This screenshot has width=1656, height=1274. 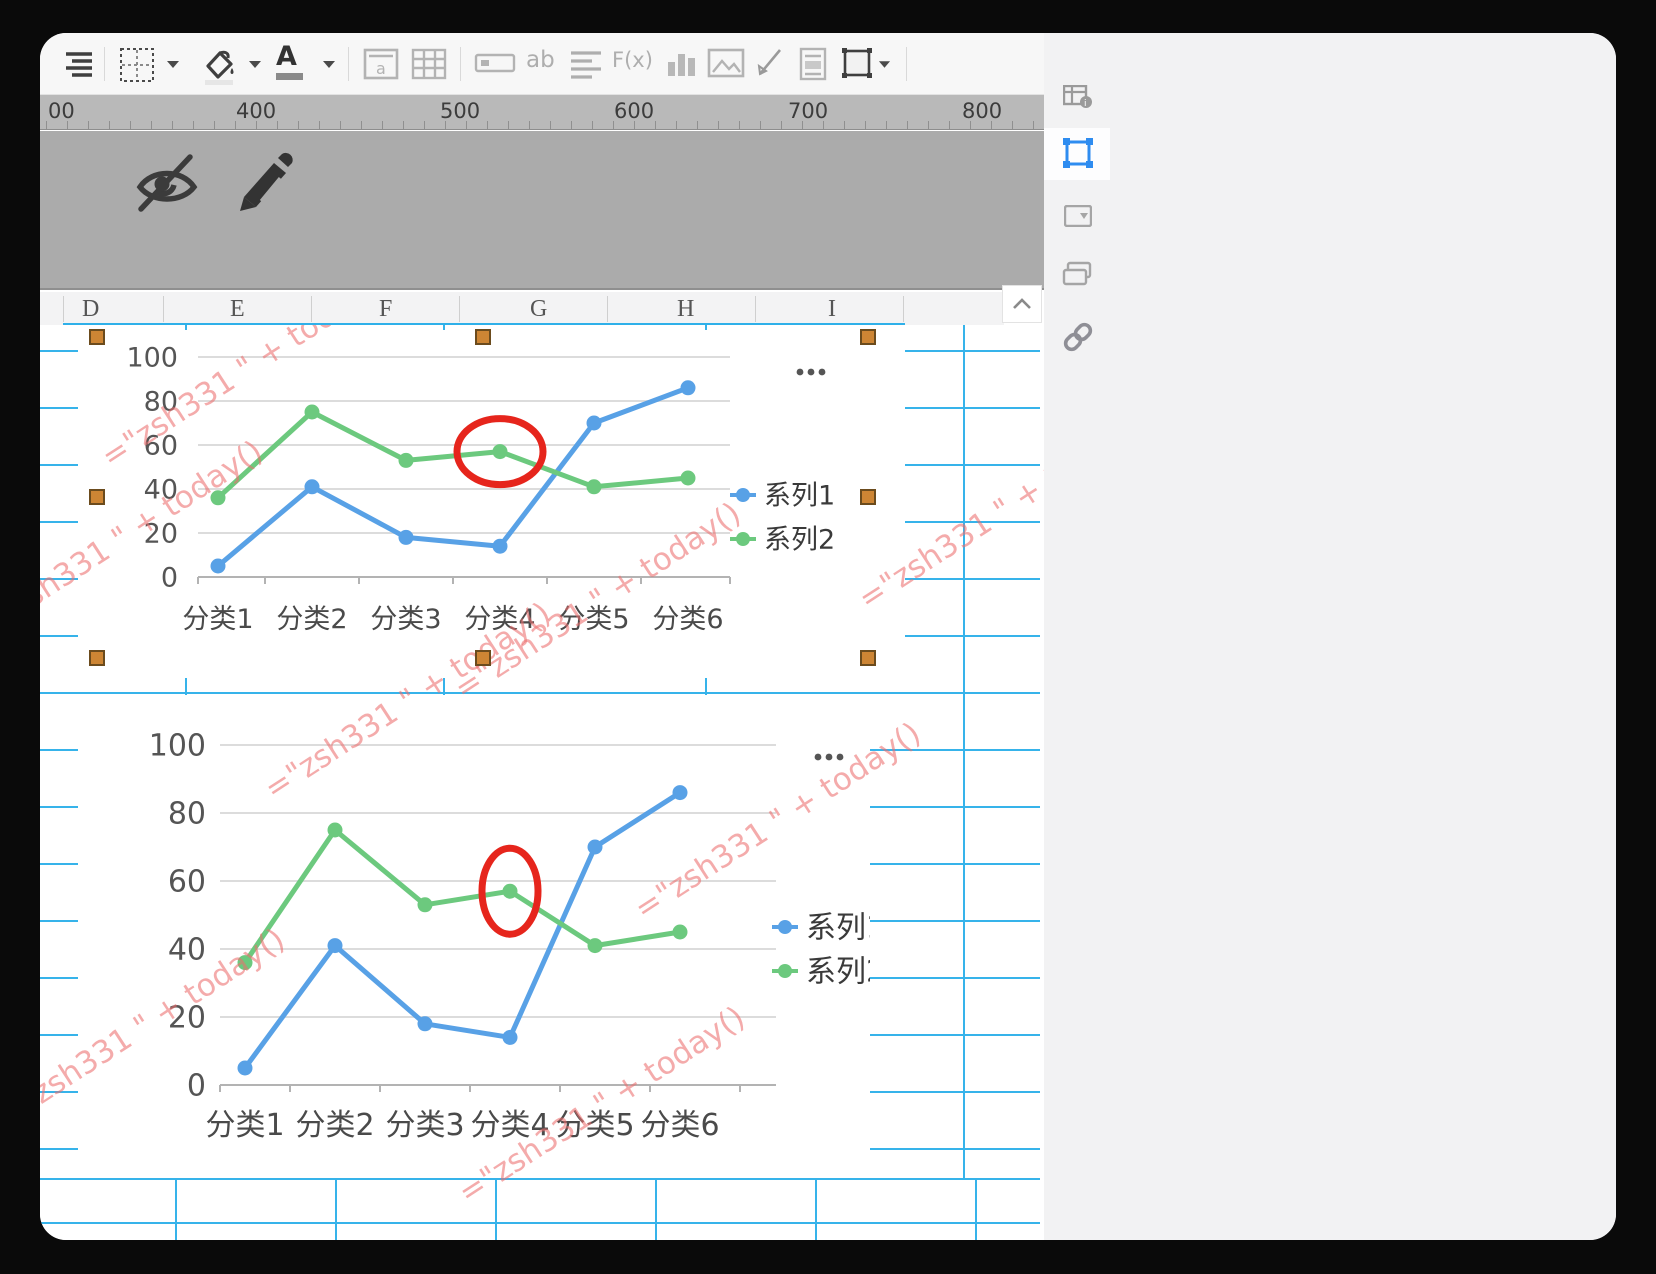 I want to click on font-color-dropdown-arrow, so click(x=329, y=64).